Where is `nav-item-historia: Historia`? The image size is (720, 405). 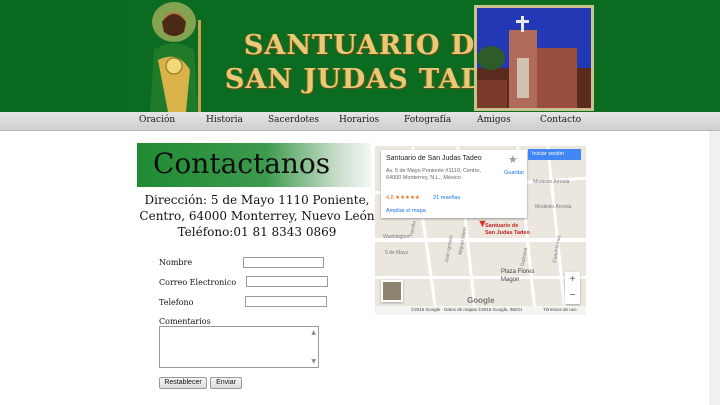 nav-item-historia: Historia is located at coordinates (224, 120).